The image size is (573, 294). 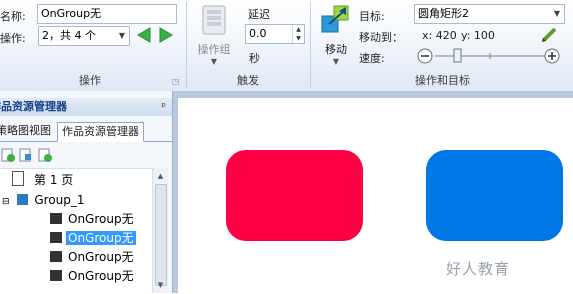 What do you see at coordinates (478, 269) in the screenshot?
I see `watermark-text: 好人教育` at bounding box center [478, 269].